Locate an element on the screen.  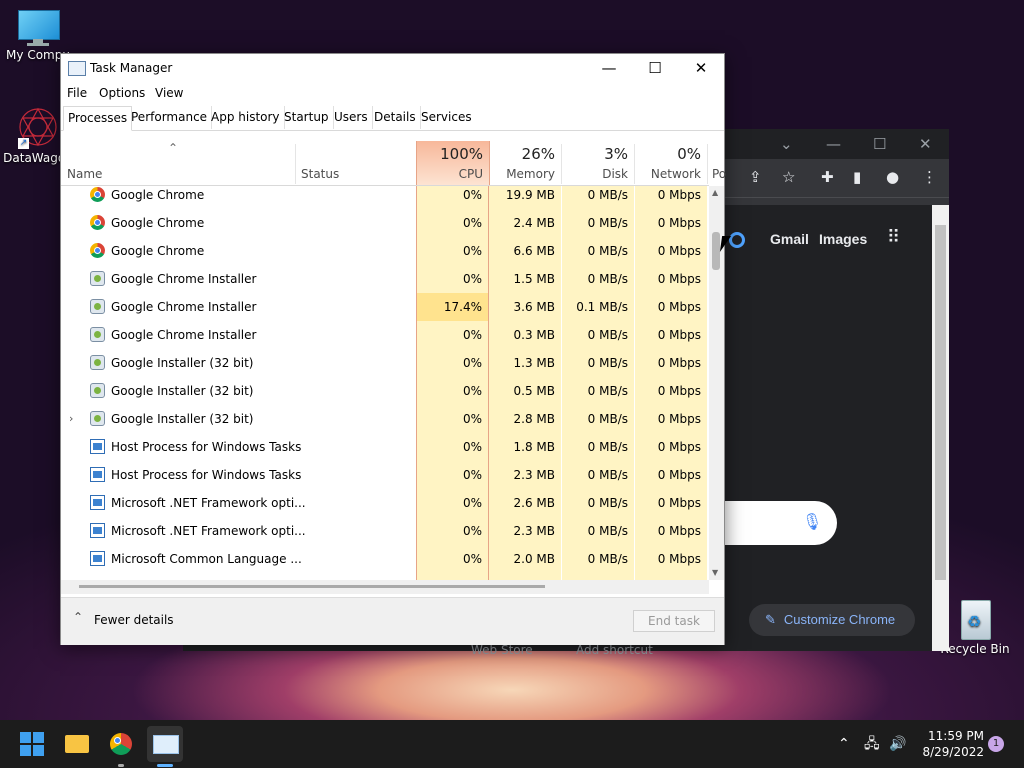
tab-startup: Startup is located at coordinates (307, 117).